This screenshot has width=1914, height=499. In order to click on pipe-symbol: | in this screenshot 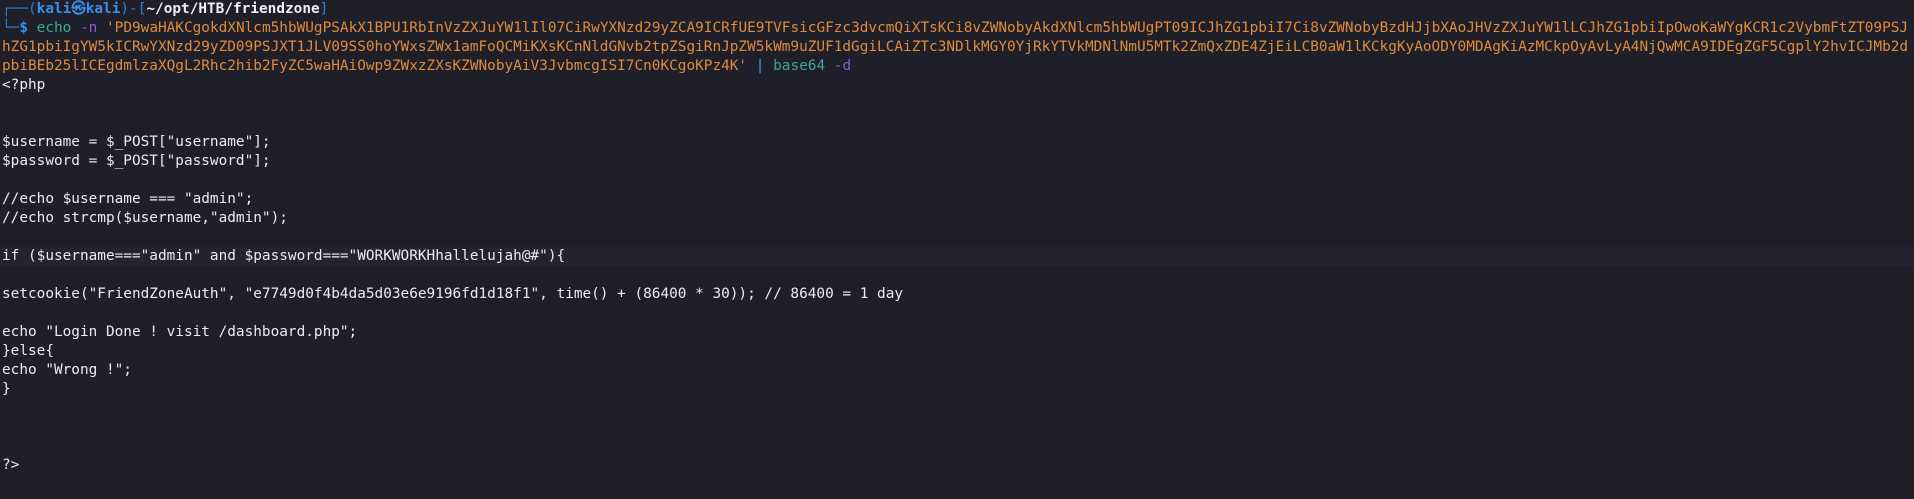, I will do `click(760, 66)`.